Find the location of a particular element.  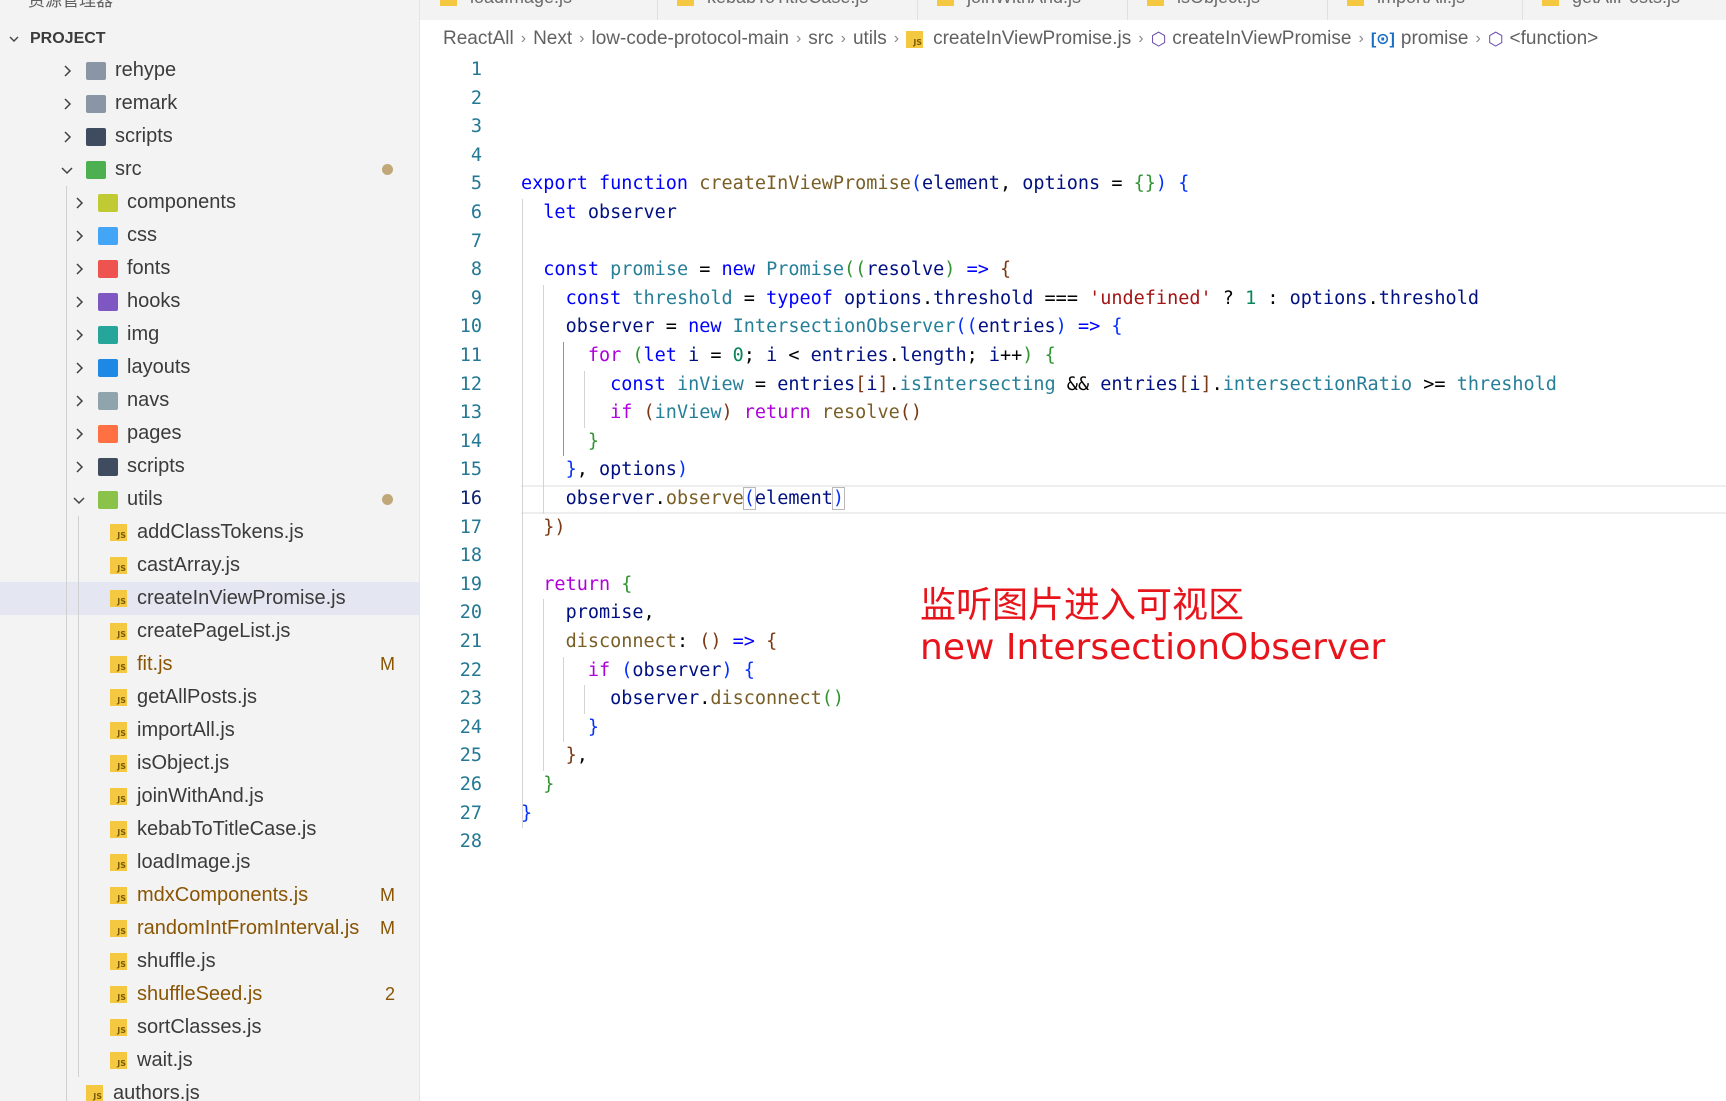

file-item-fit-js: JS fit.js M is located at coordinates (209, 664).